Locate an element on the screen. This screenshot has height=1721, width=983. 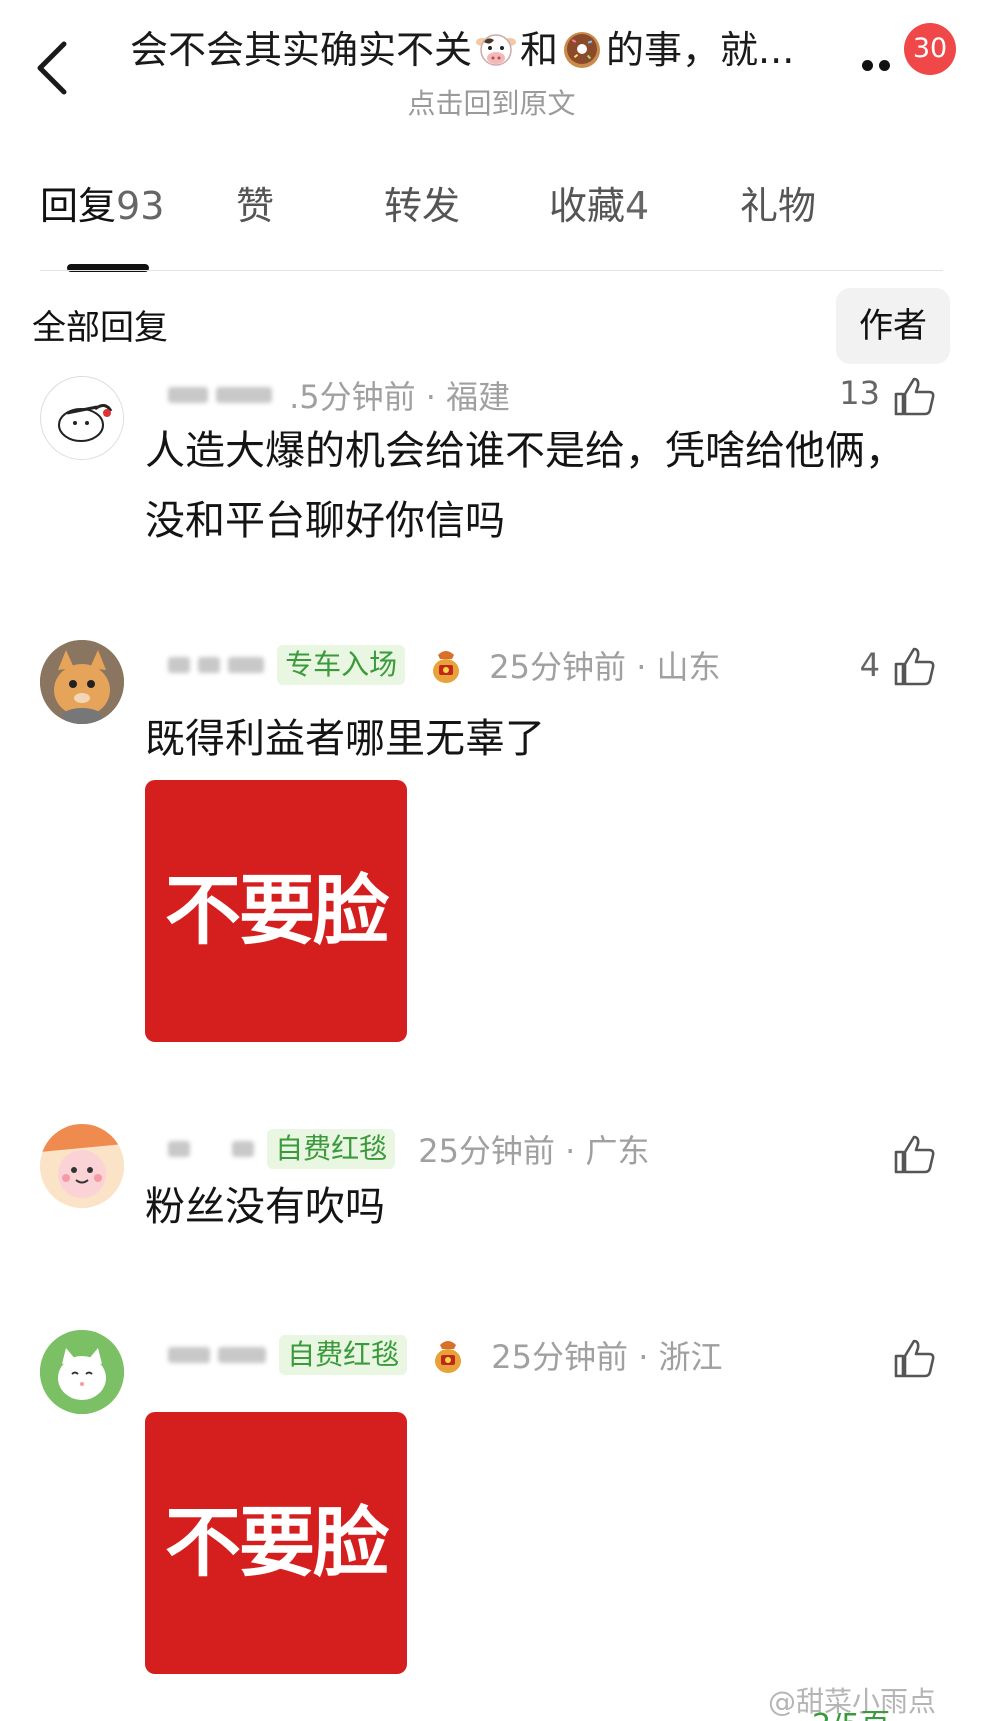
tab-label: 转发 is located at coordinates (422, 206).